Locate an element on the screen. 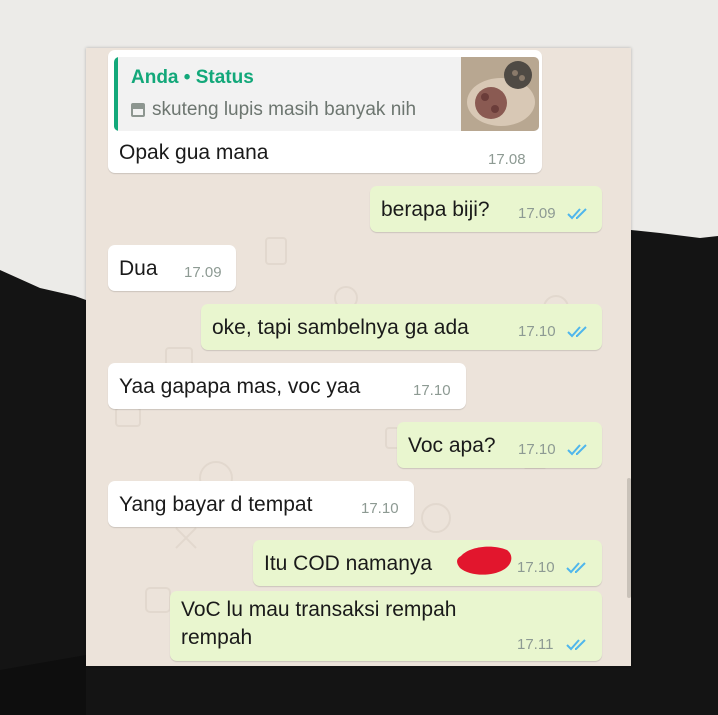 This screenshot has width=718, height=715. quote-title: Anda • Status is located at coordinates (192, 77).